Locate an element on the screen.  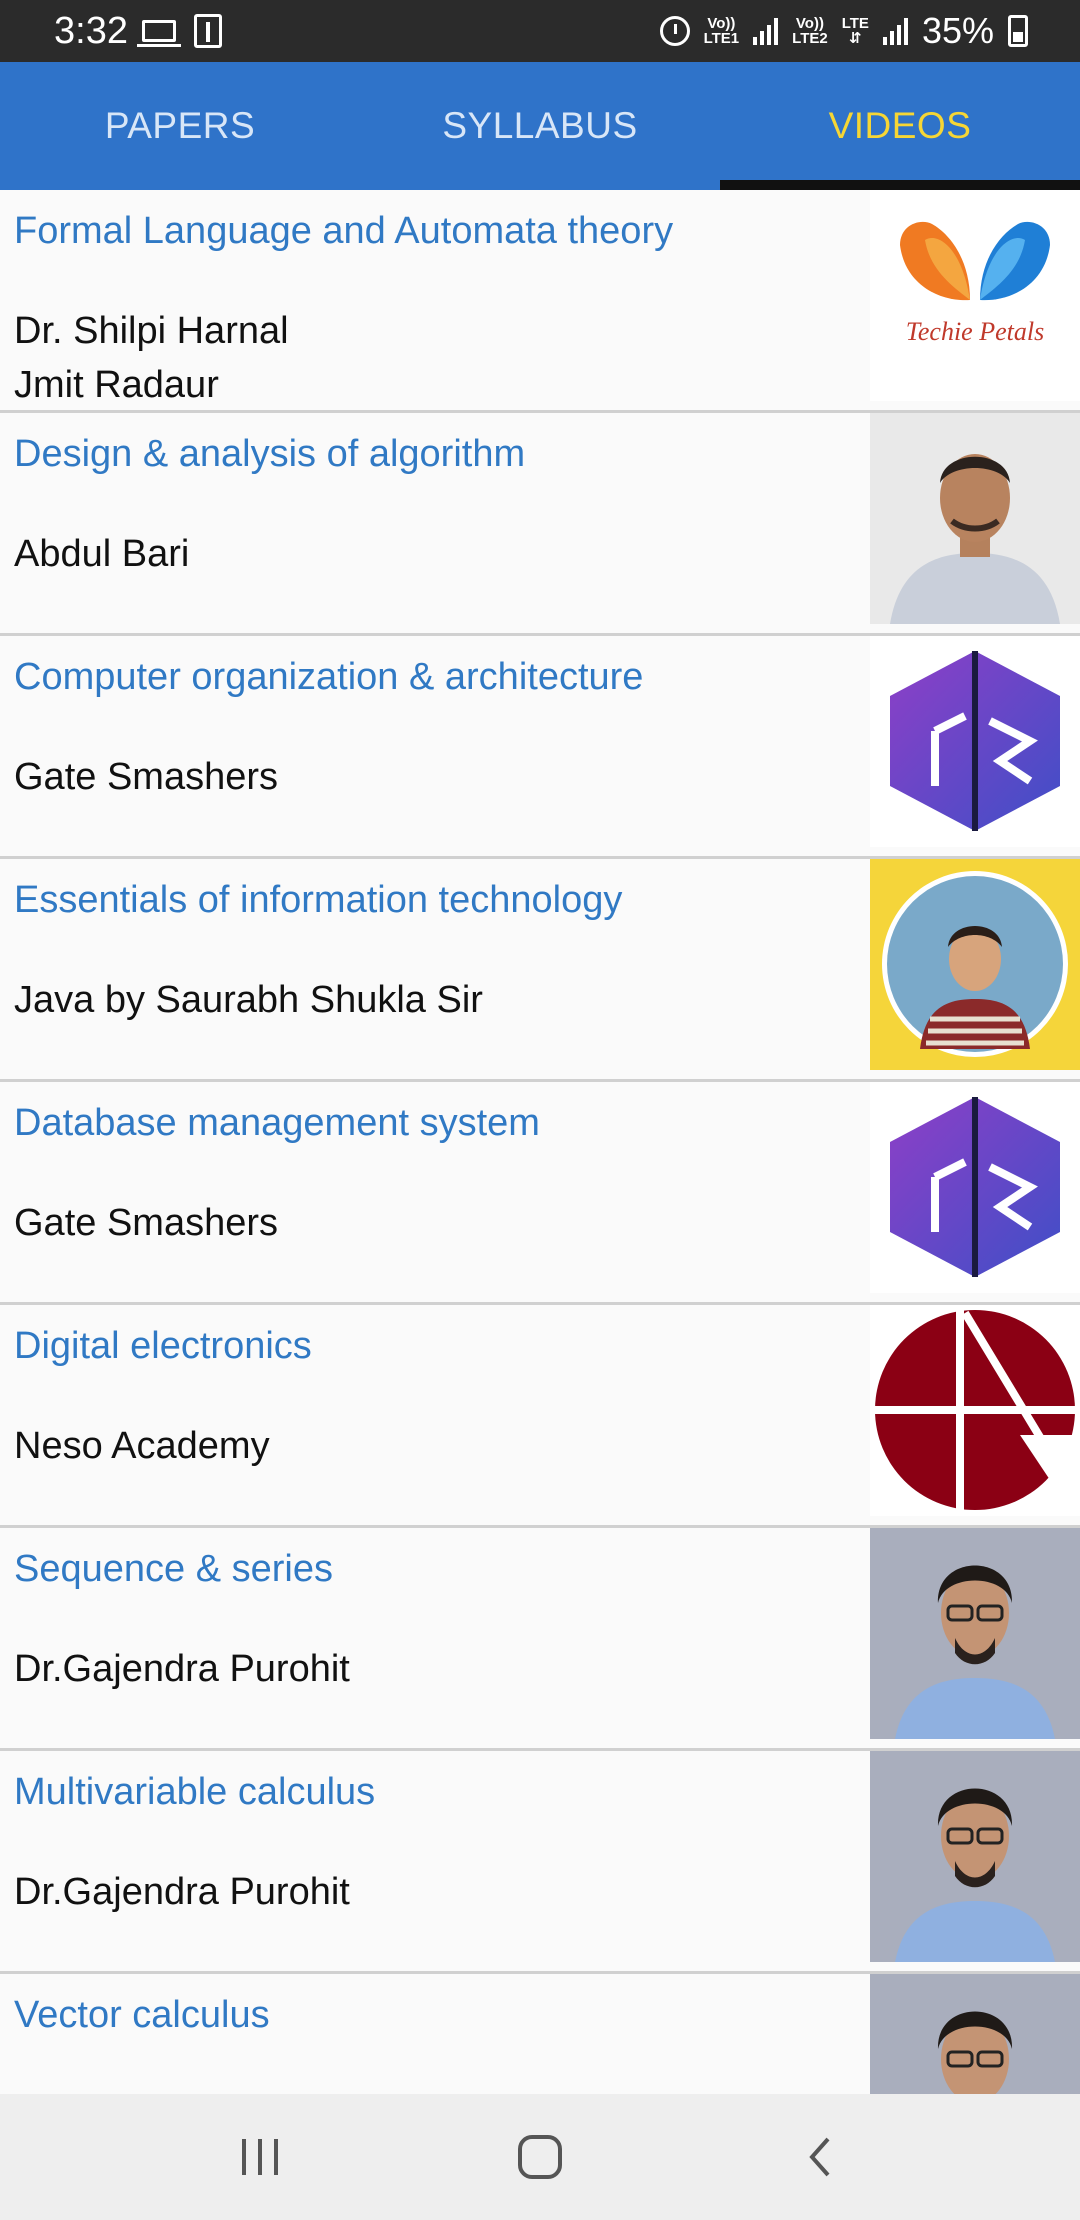
volte-sim2: Vo)) LTE2 is located at coordinates (810, 31).